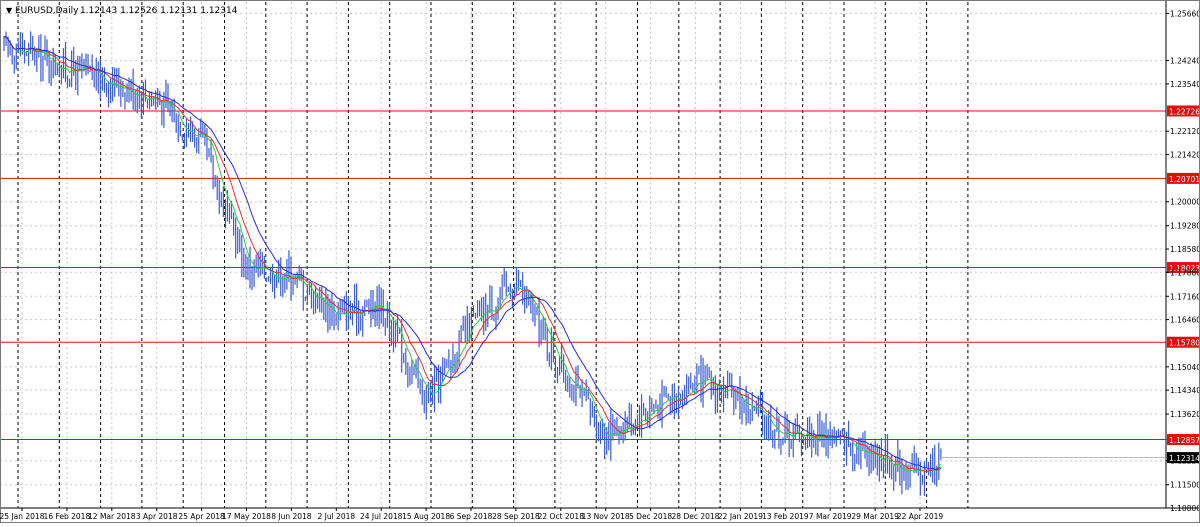  Describe the element at coordinates (471, 516) in the screenshot. I see `time-tick-label: 6 Sep 2018` at that location.